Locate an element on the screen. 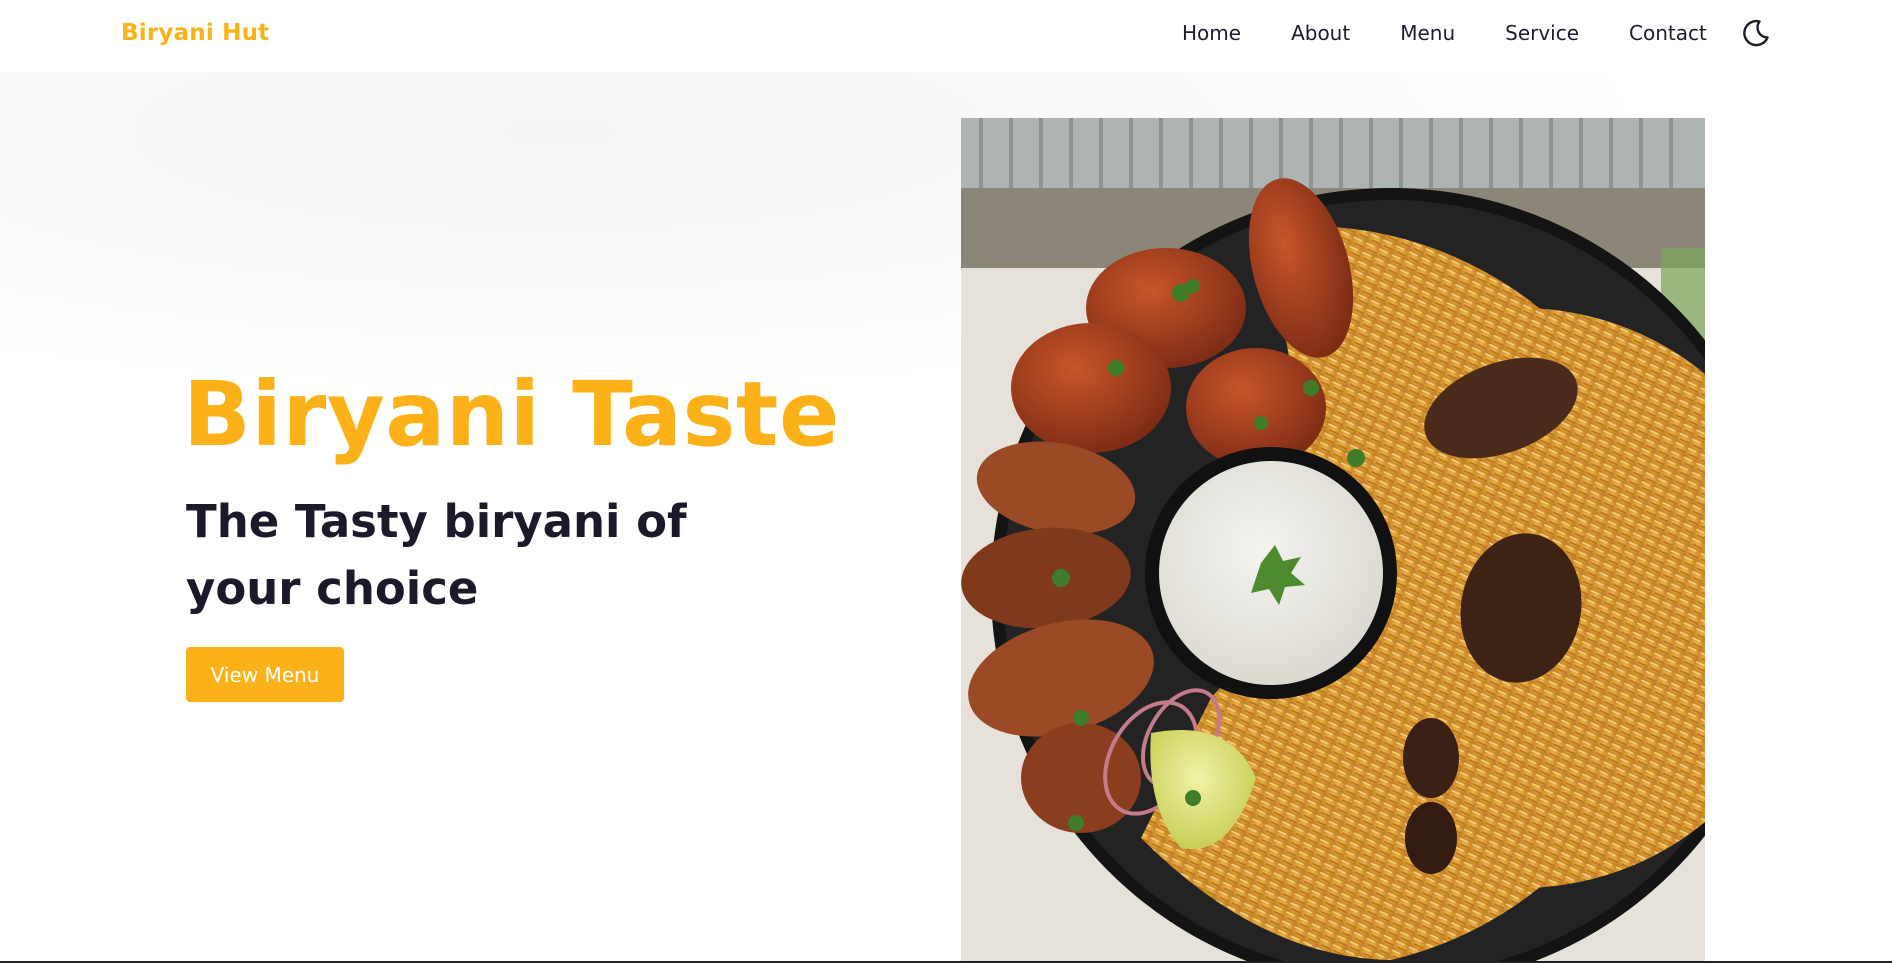 This screenshot has width=1892, height=963. hero-subtitle: The Tasty biryani of your choice is located at coordinates (436, 555).